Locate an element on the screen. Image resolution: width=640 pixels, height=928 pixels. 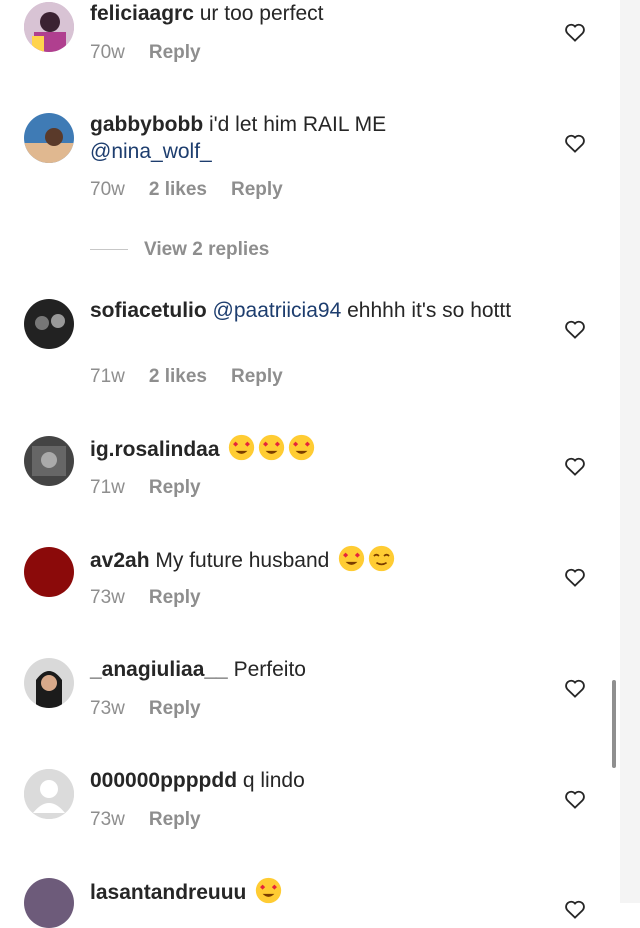
comment-username: _anagiuliaa__ is located at coordinates (159, 669).